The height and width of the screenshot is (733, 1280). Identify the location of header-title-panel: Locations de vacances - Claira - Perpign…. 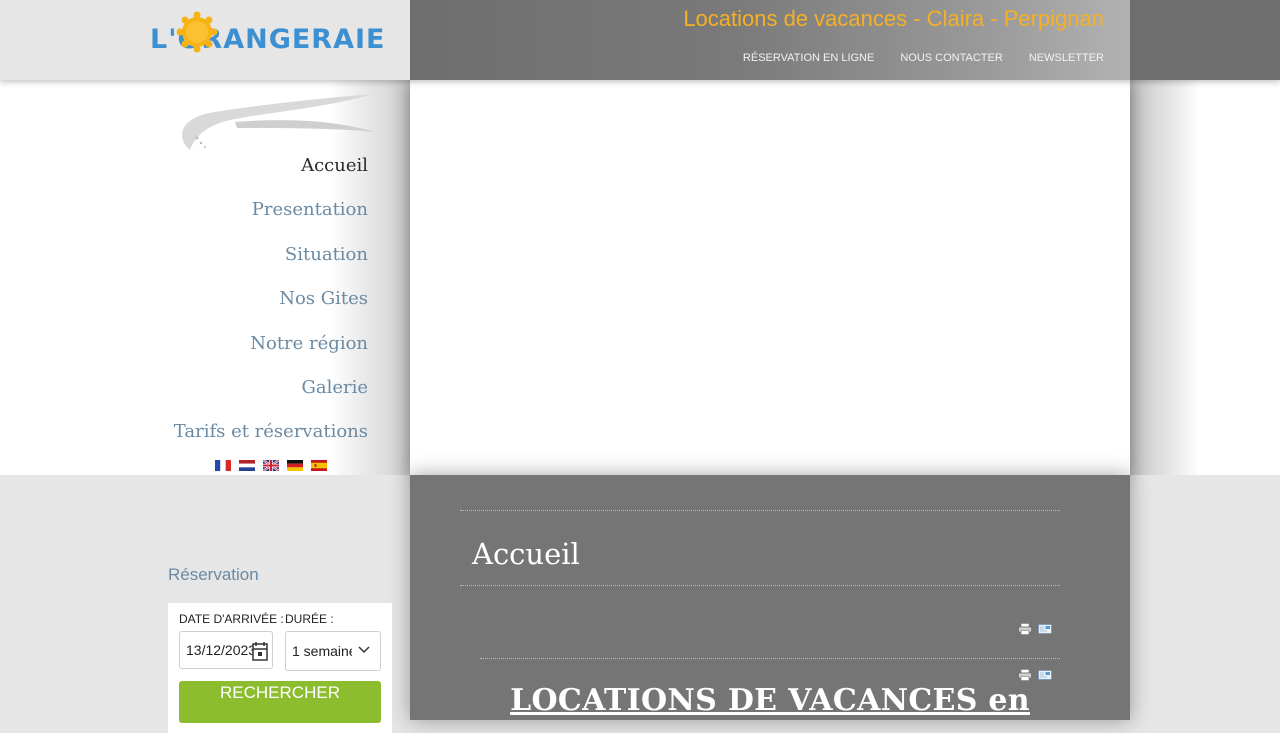
(770, 40).